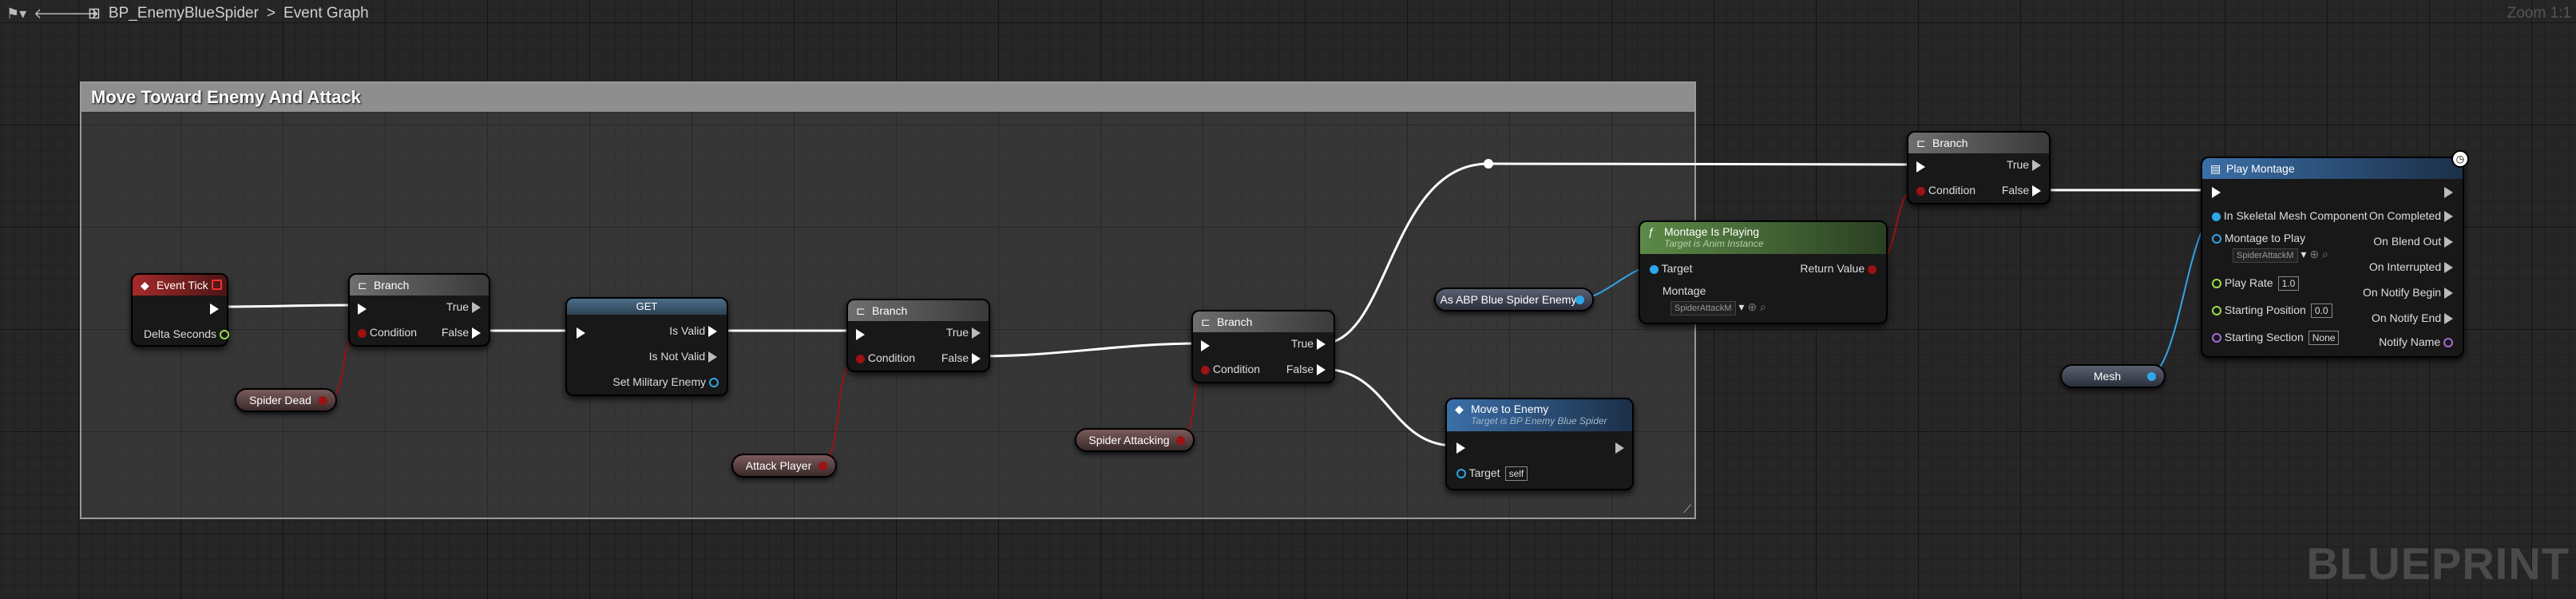 The height and width of the screenshot is (599, 2576). I want to click on branch-node-3: ⊏ Branch True Condition False, so click(1263, 347).